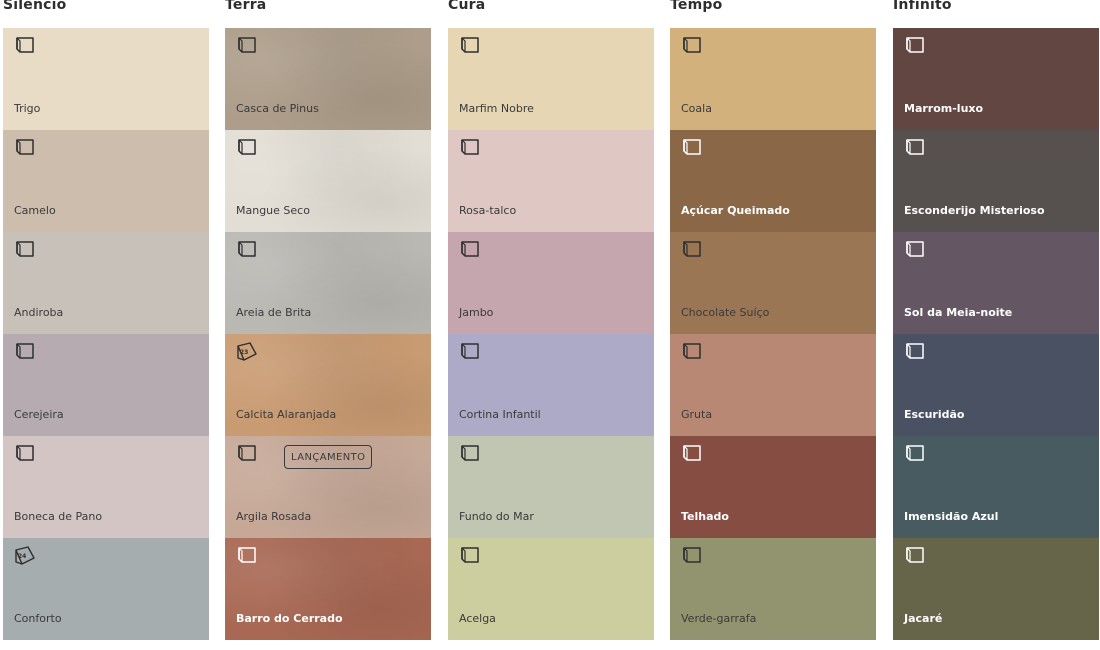 Image resolution: width=1100 pixels, height=650 pixels. Describe the element at coordinates (773, 181) in the screenshot. I see `color-swatch: Açúcar Queimado` at that location.